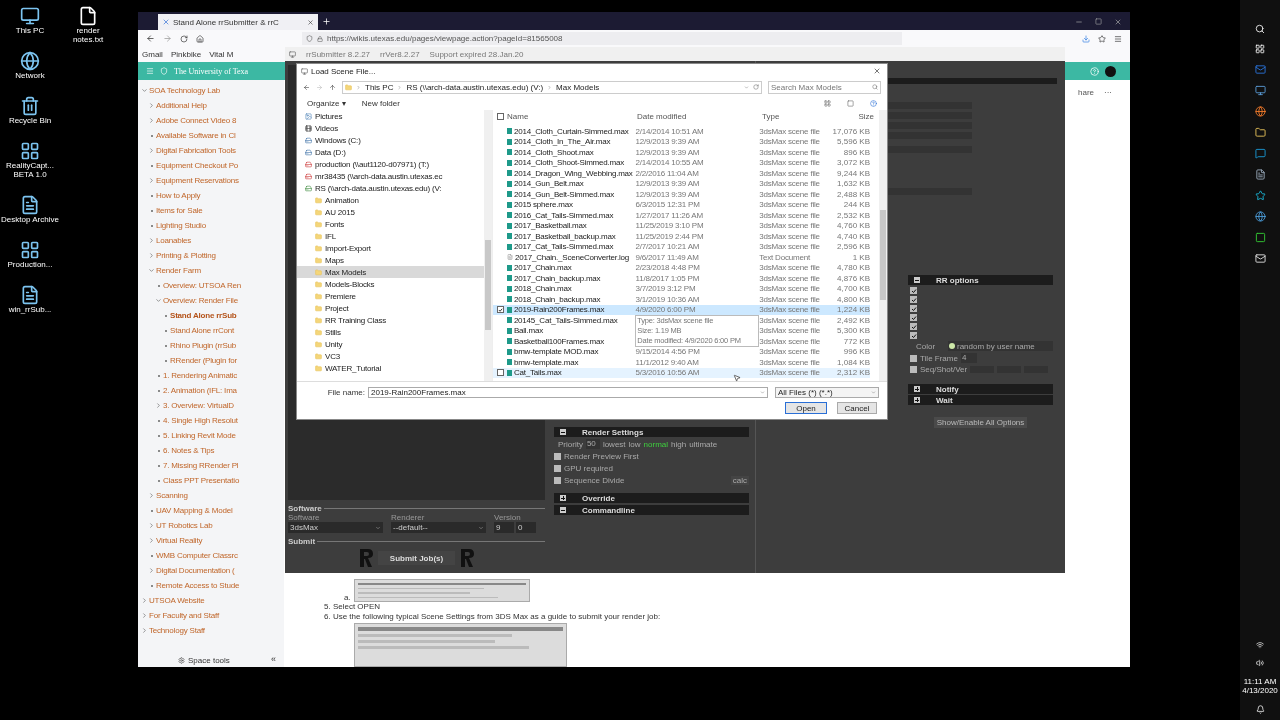 This screenshot has height=720, width=1280. Describe the element at coordinates (1086, 38) in the screenshot. I see `download-icon` at that location.